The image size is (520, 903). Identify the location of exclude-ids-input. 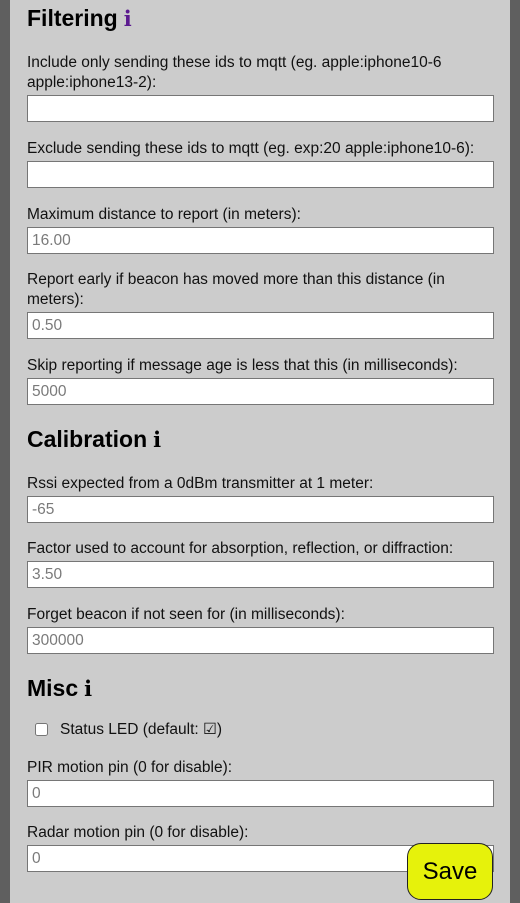
(260, 174).